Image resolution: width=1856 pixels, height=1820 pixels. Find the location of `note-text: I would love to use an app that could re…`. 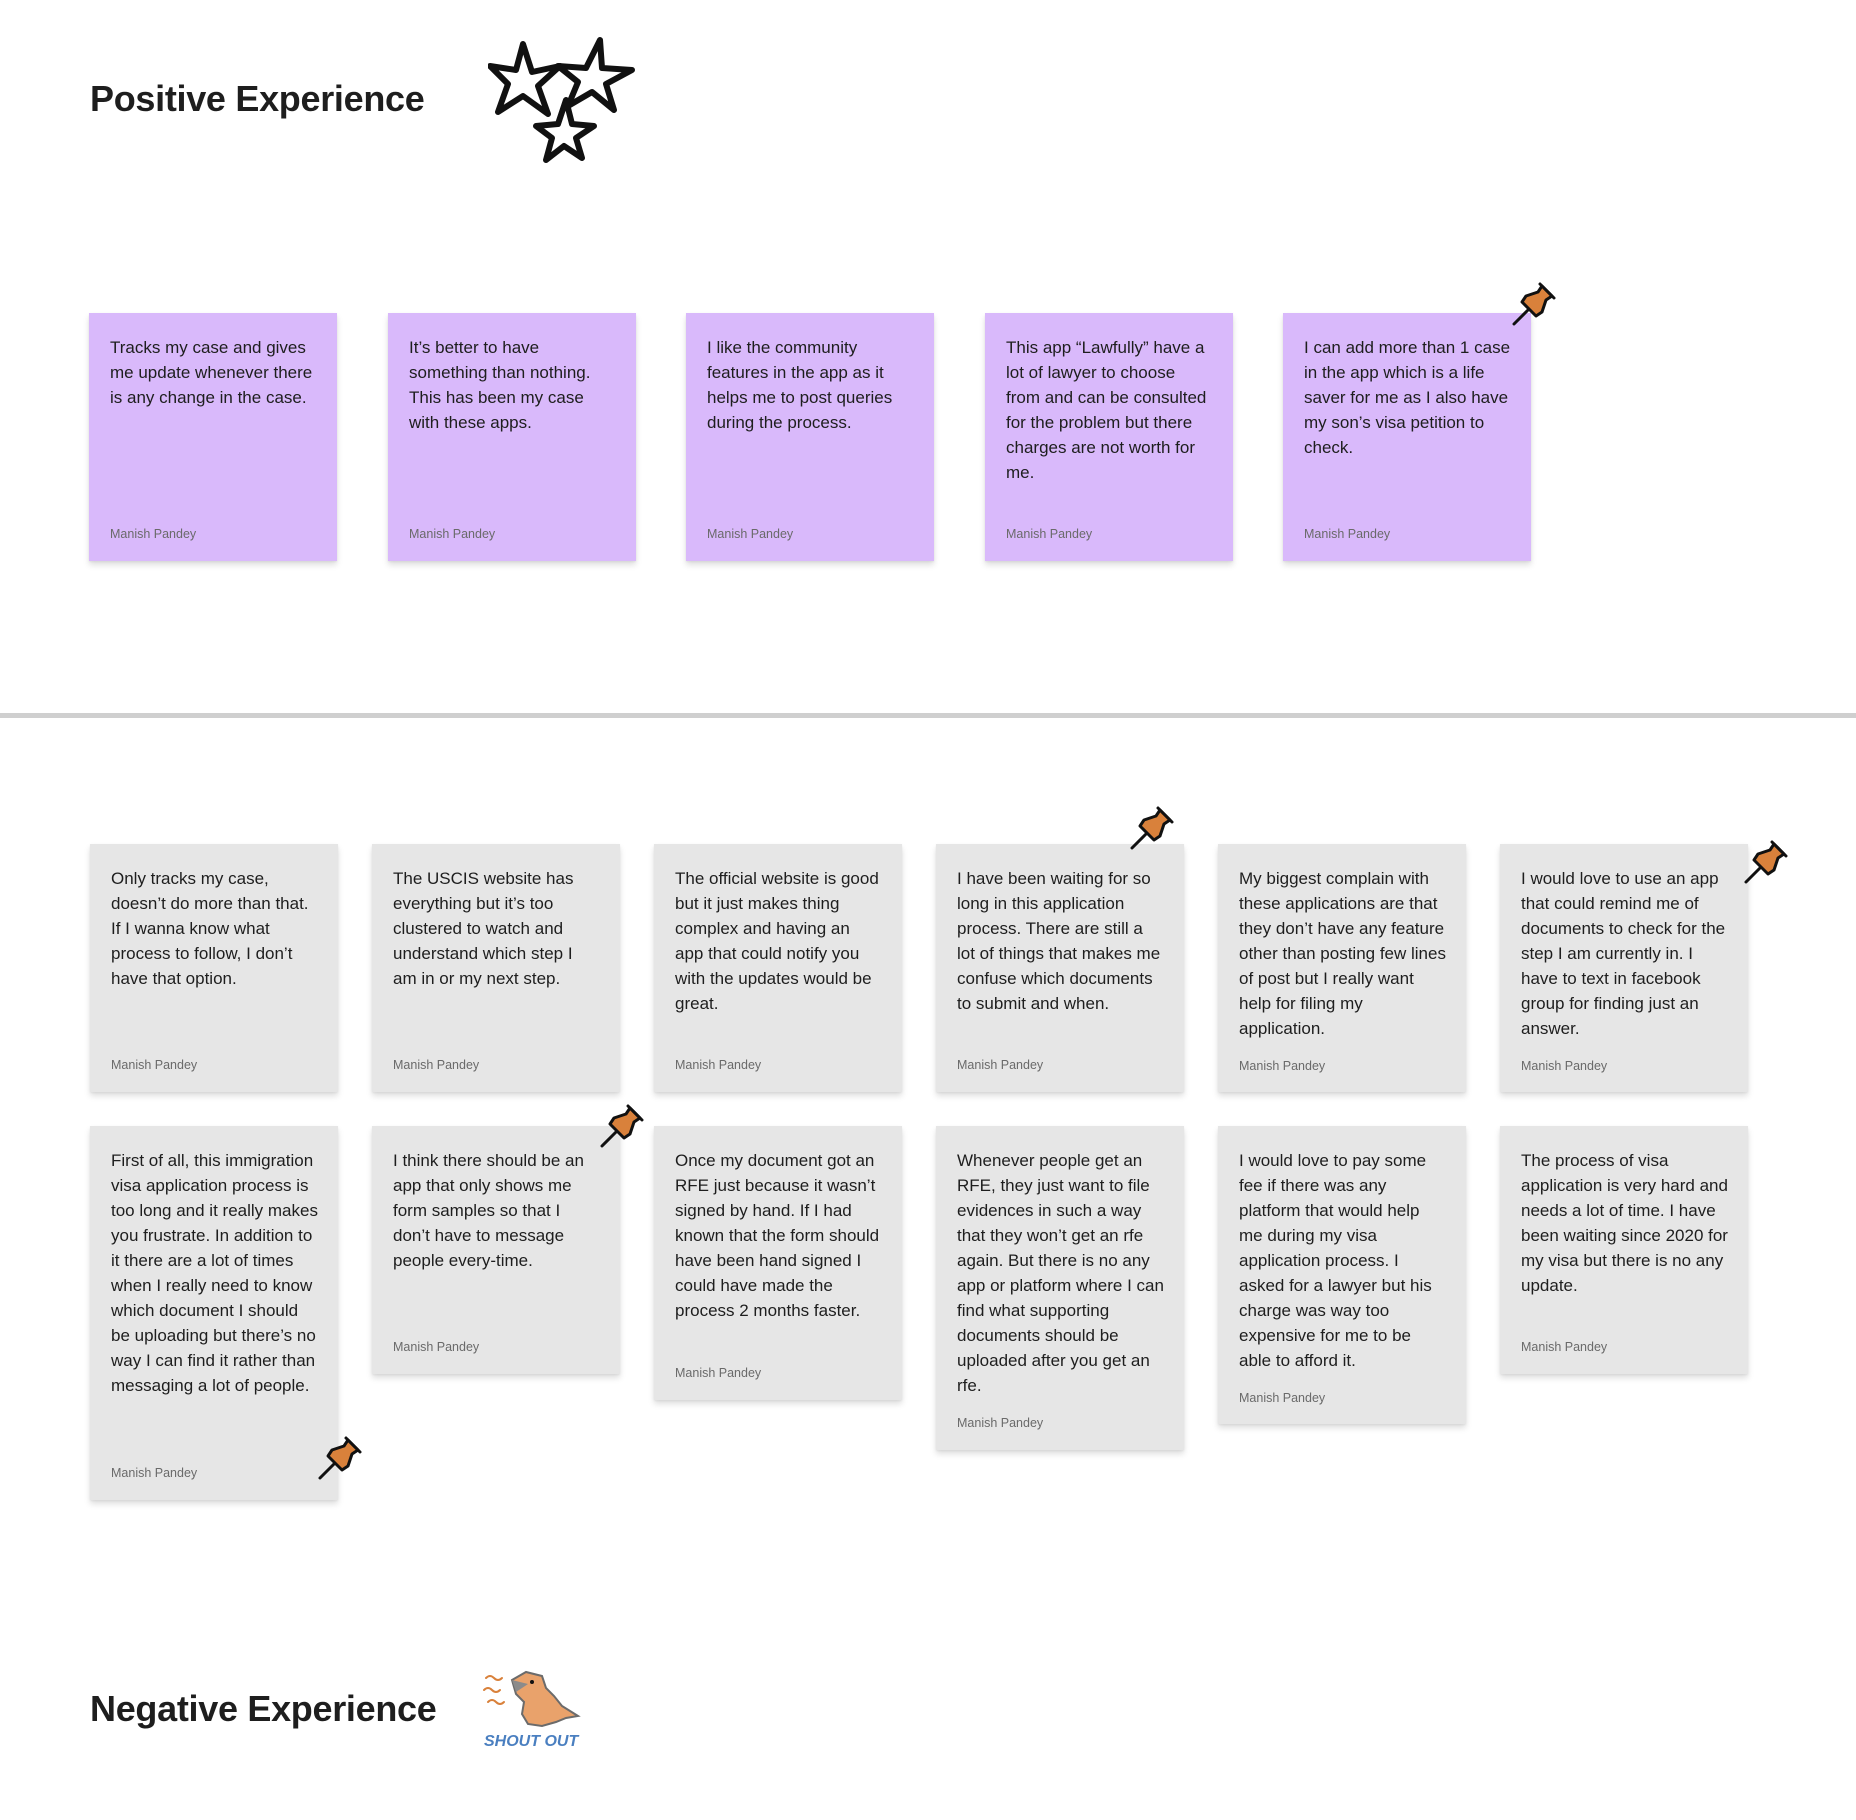

note-text: I would love to use an app that could re… is located at coordinates (1623, 953).